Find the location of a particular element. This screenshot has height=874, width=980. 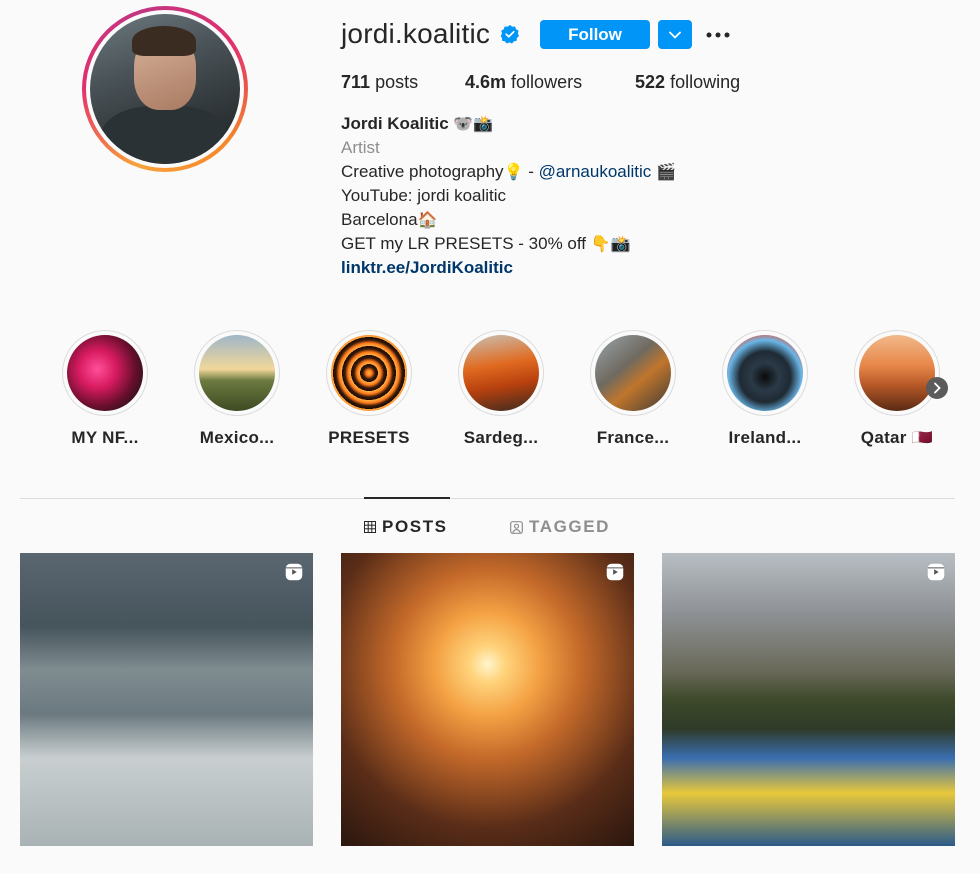

bio-mention-link: @arnaukoalitic is located at coordinates (595, 171).